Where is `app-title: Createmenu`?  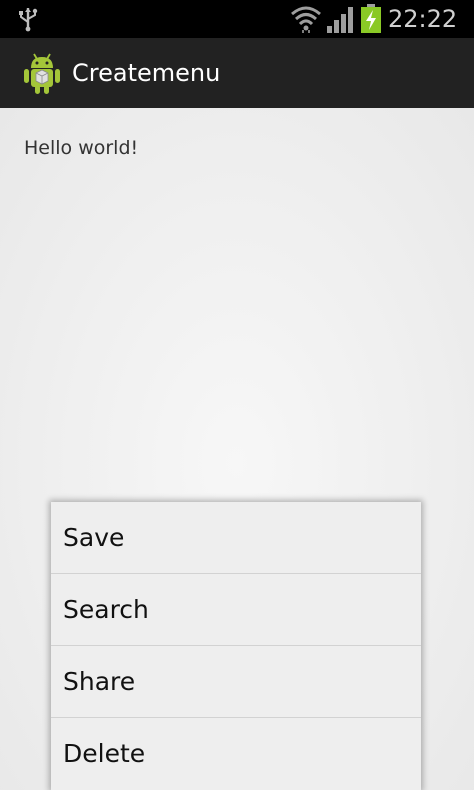 app-title: Createmenu is located at coordinates (146, 73).